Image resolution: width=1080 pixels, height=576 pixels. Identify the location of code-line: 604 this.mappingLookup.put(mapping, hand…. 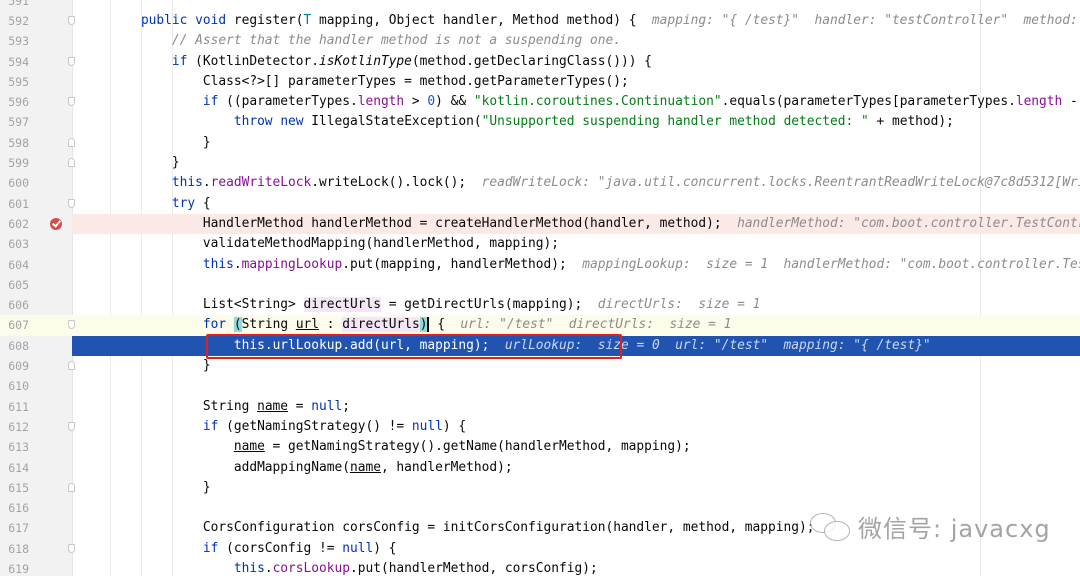
(540, 265).